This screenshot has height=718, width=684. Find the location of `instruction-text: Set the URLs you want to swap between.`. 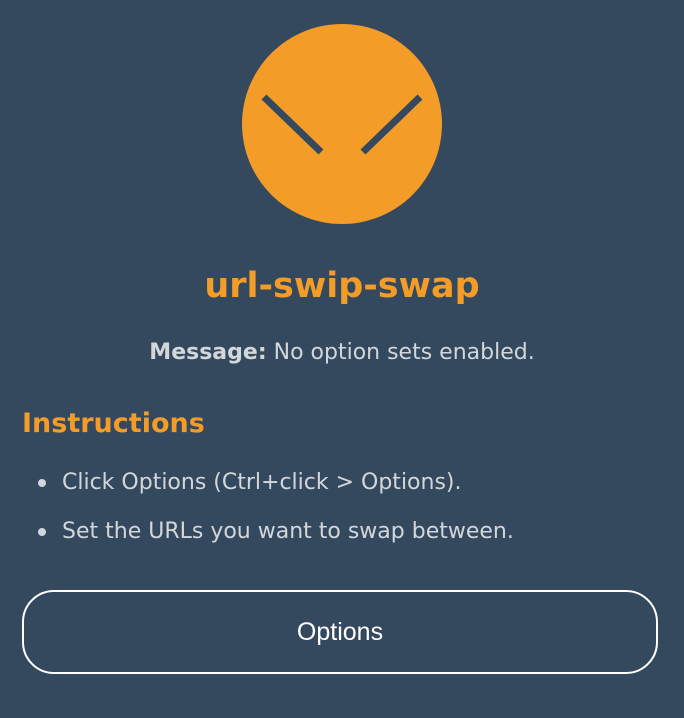

instruction-text: Set the URLs you want to swap between. is located at coordinates (288, 531).